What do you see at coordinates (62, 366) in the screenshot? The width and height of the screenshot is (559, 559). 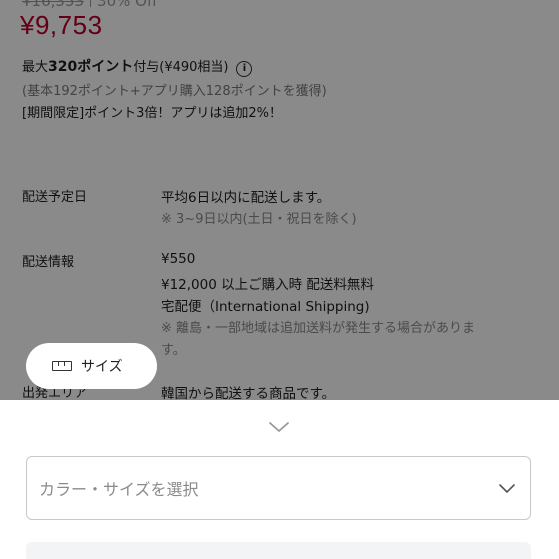 I see `ruler-icon` at bounding box center [62, 366].